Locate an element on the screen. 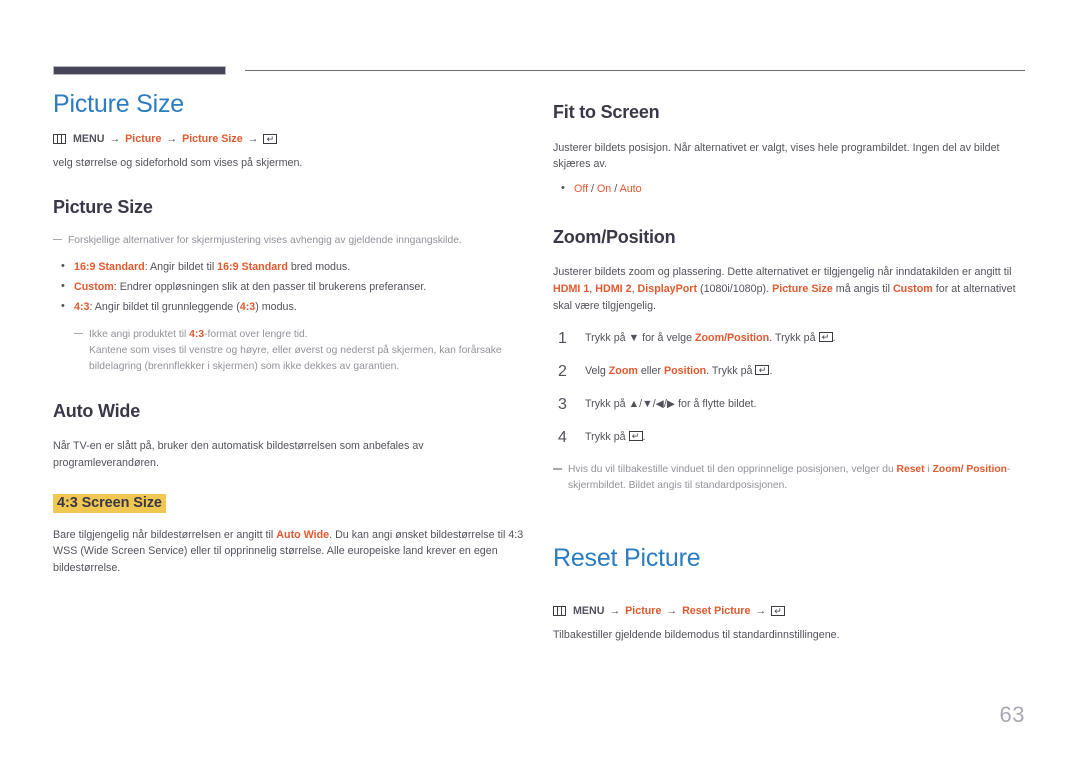 This screenshot has height=763, width=1080. subnote-text-a: Ikke angi produktet til is located at coordinates (139, 334).